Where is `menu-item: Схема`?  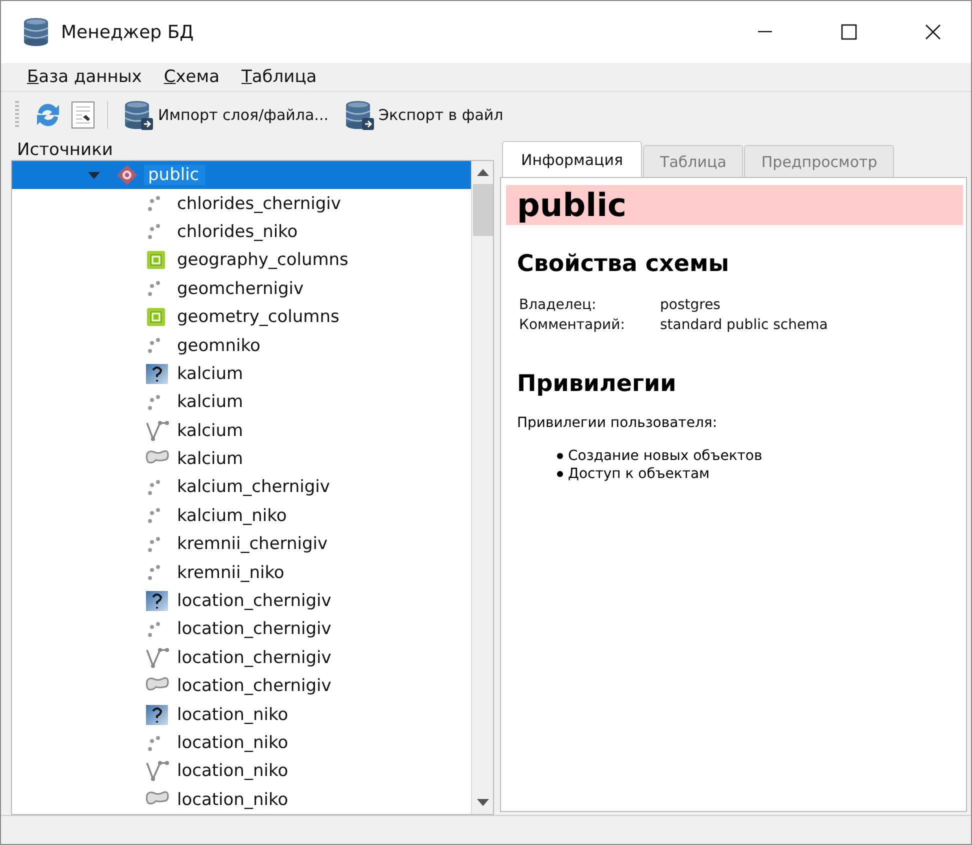
menu-item: Схема is located at coordinates (191, 77).